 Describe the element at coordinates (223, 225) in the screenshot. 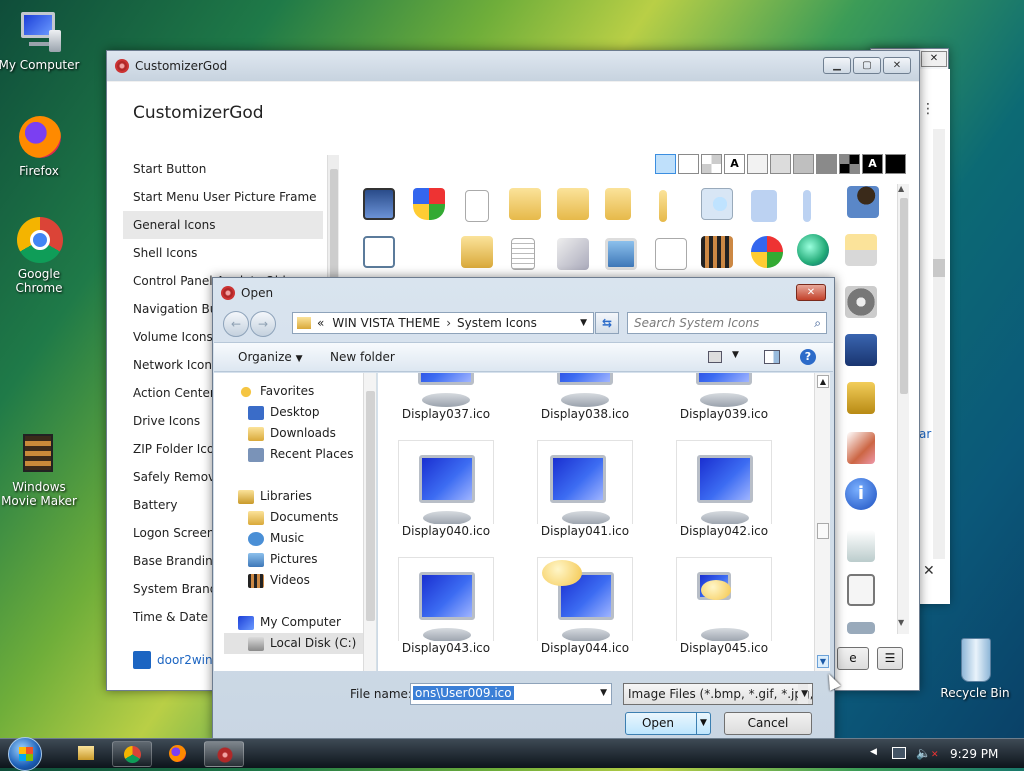

I see `sidebar-item: General Icons` at that location.